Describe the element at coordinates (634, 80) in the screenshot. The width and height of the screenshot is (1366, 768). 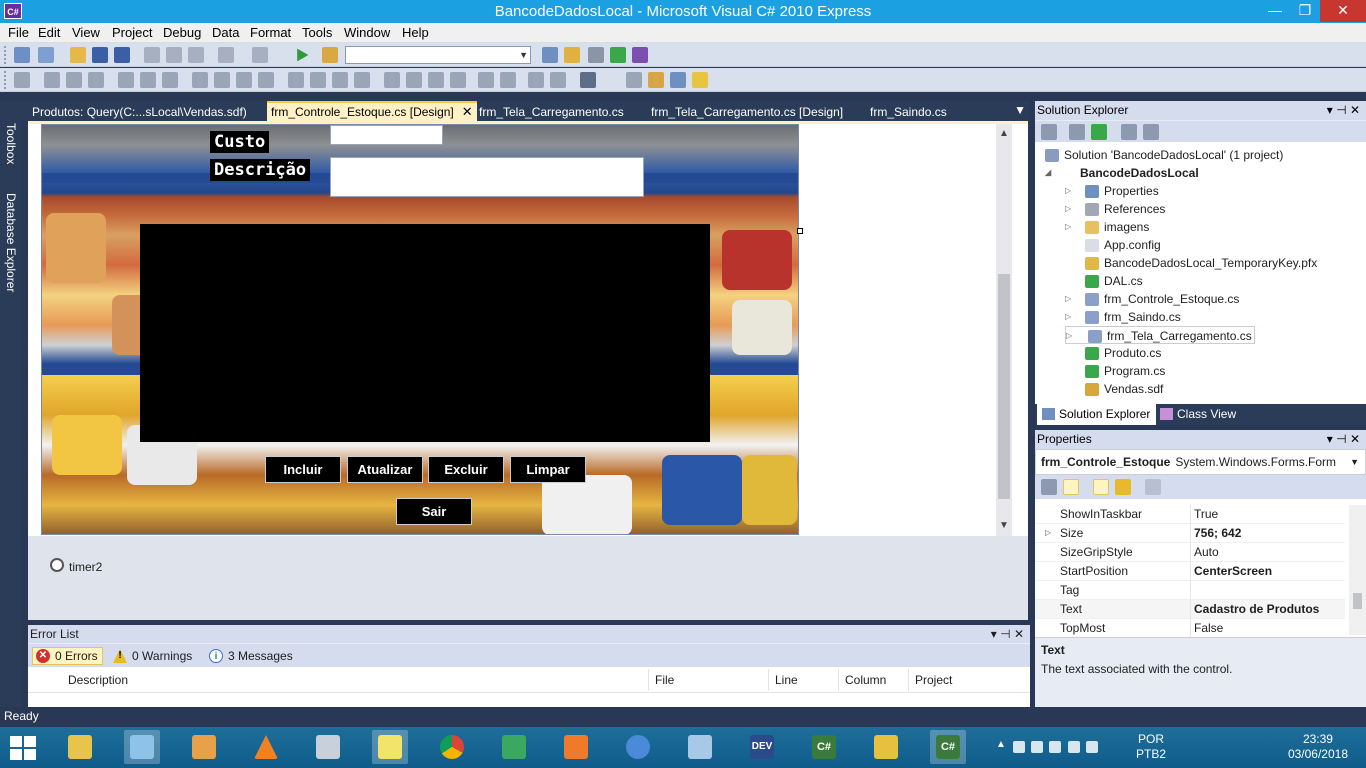
I see `lock-controls-icon` at that location.